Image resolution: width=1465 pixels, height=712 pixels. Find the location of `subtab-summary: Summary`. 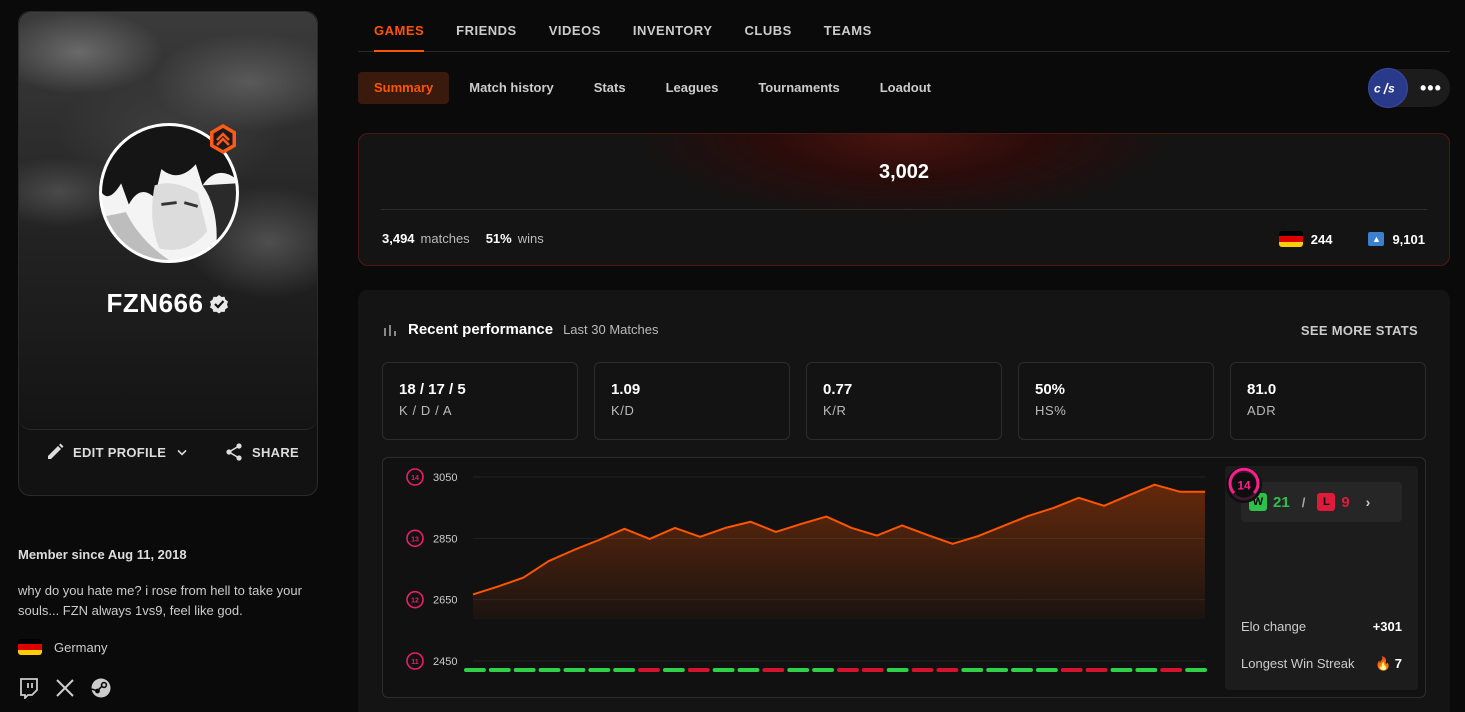

subtab-summary: Summary is located at coordinates (404, 88).